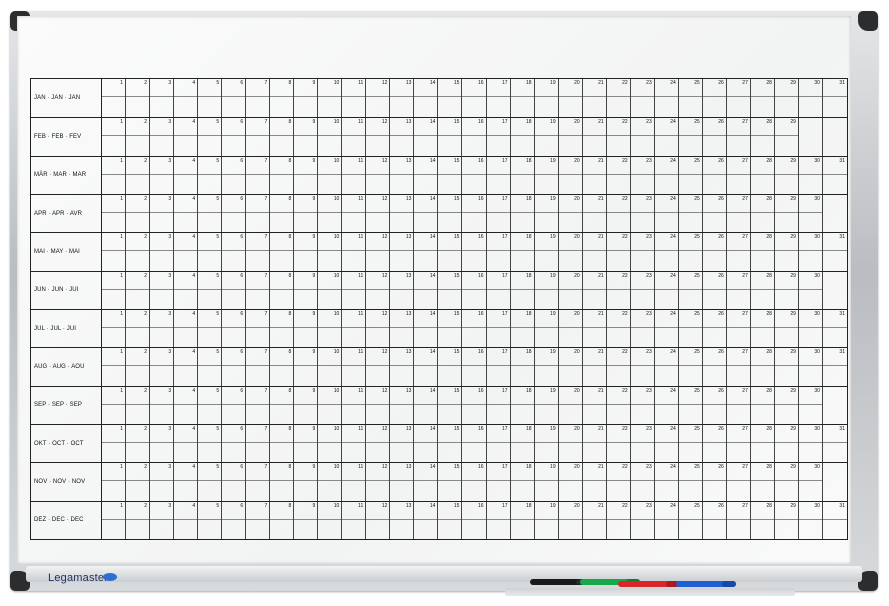 This screenshot has height=606, width=889. Describe the element at coordinates (432, 390) in the screenshot. I see `day-number: 14` at that location.